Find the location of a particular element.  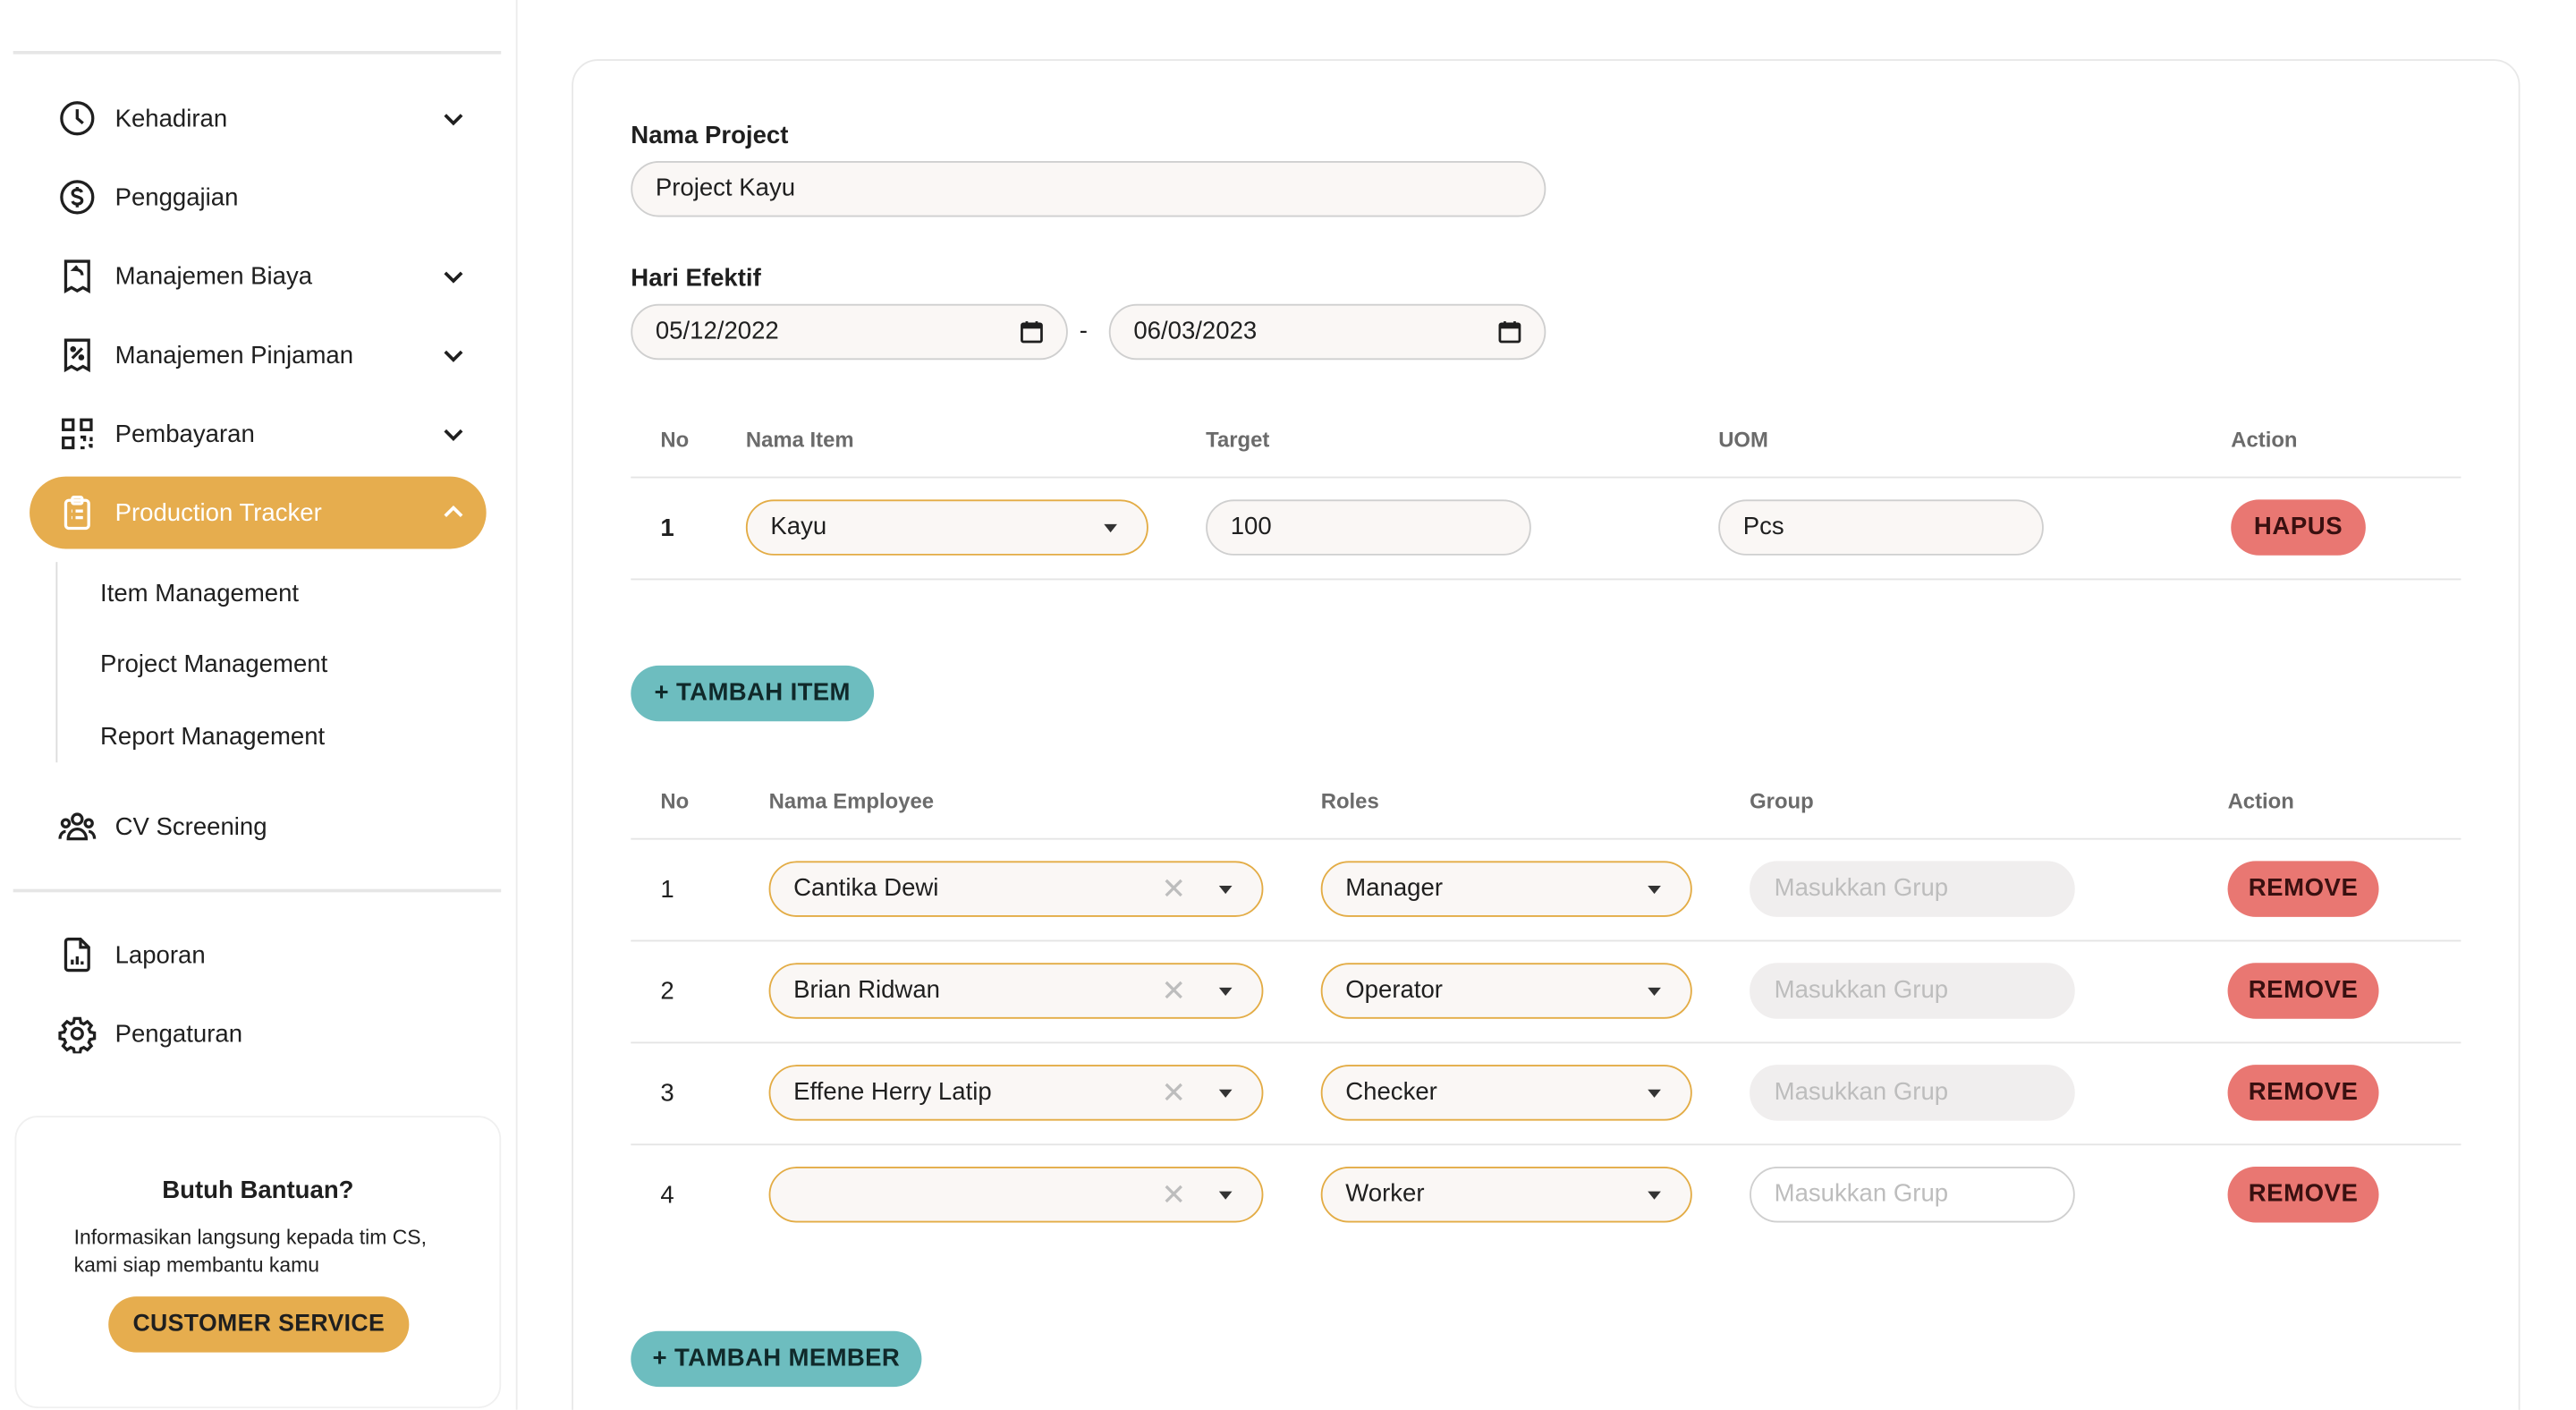

item-row-no: 1 is located at coordinates (667, 528).